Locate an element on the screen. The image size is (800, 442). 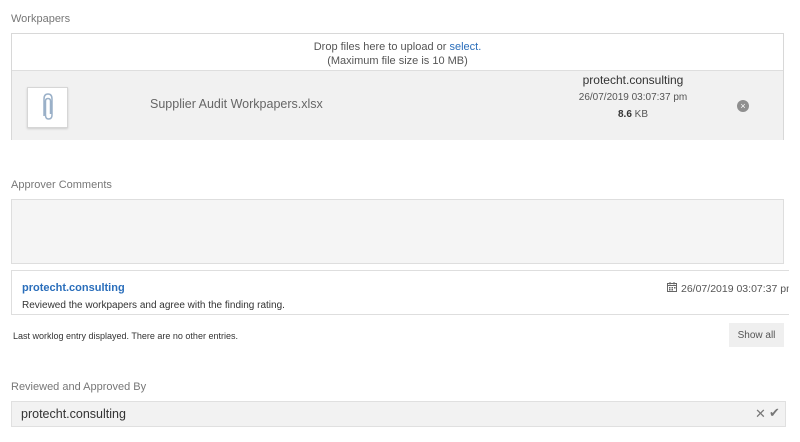
file-size-unit: KB is located at coordinates (640, 114).